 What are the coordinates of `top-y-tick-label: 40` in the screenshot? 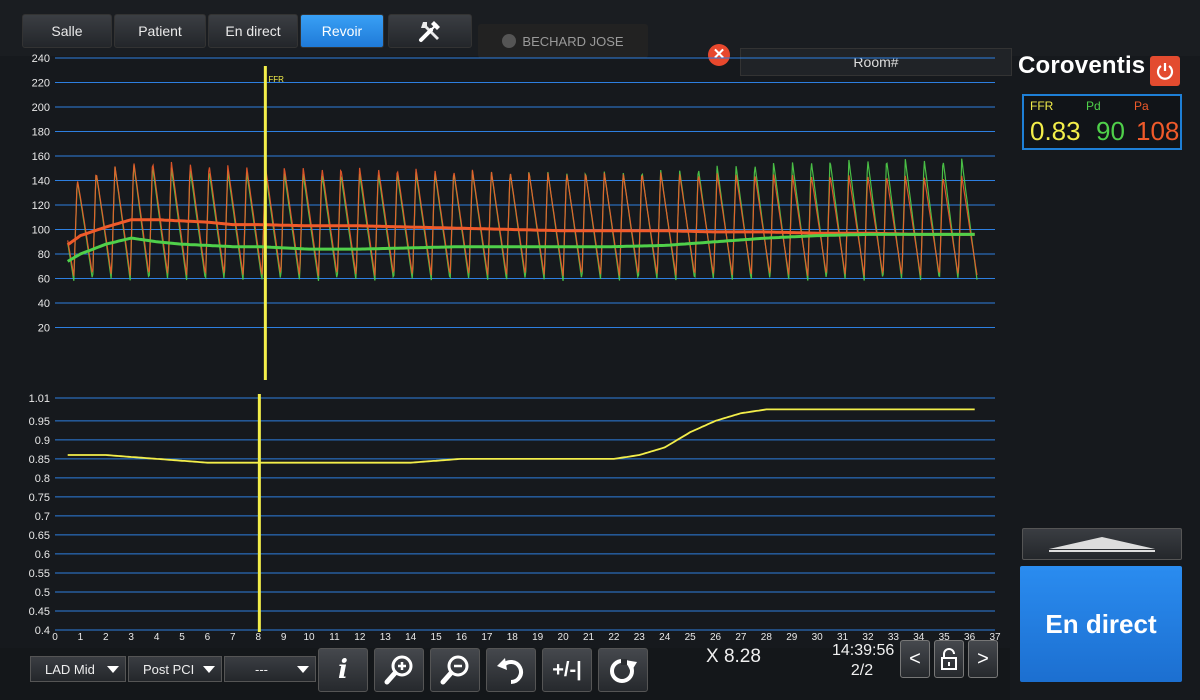 It's located at (44, 304).